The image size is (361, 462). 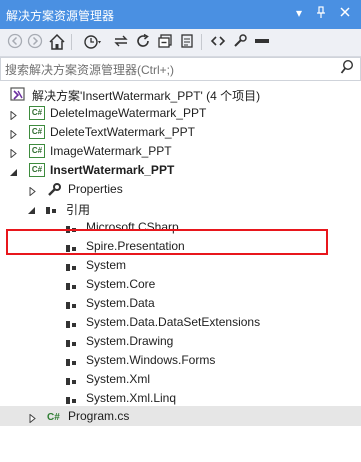 What do you see at coordinates (321, 14) in the screenshot?
I see `pin-icon` at bounding box center [321, 14].